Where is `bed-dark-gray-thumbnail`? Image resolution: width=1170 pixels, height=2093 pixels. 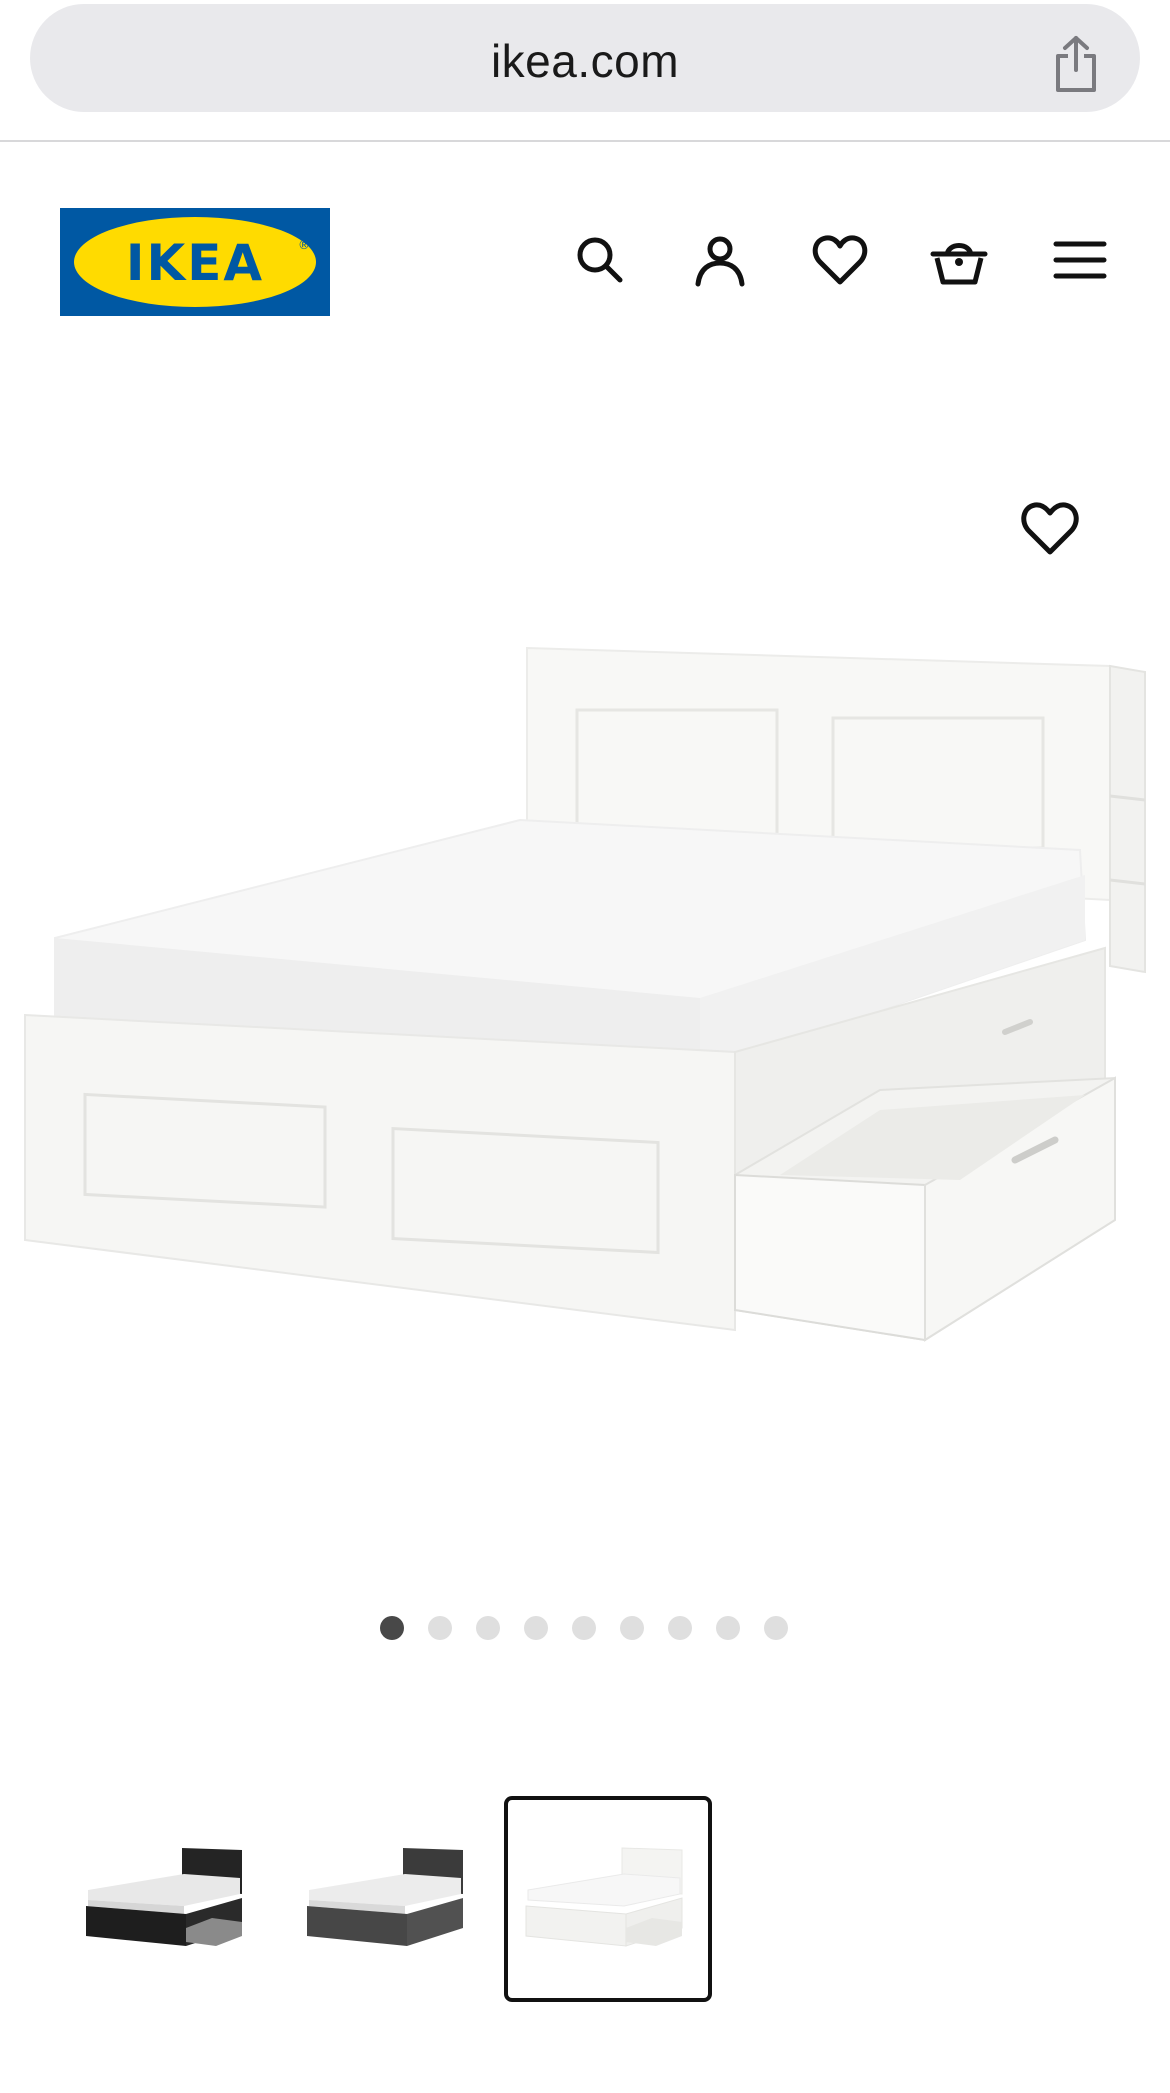
bed-dark-gray-thumbnail is located at coordinates (385, 1897).